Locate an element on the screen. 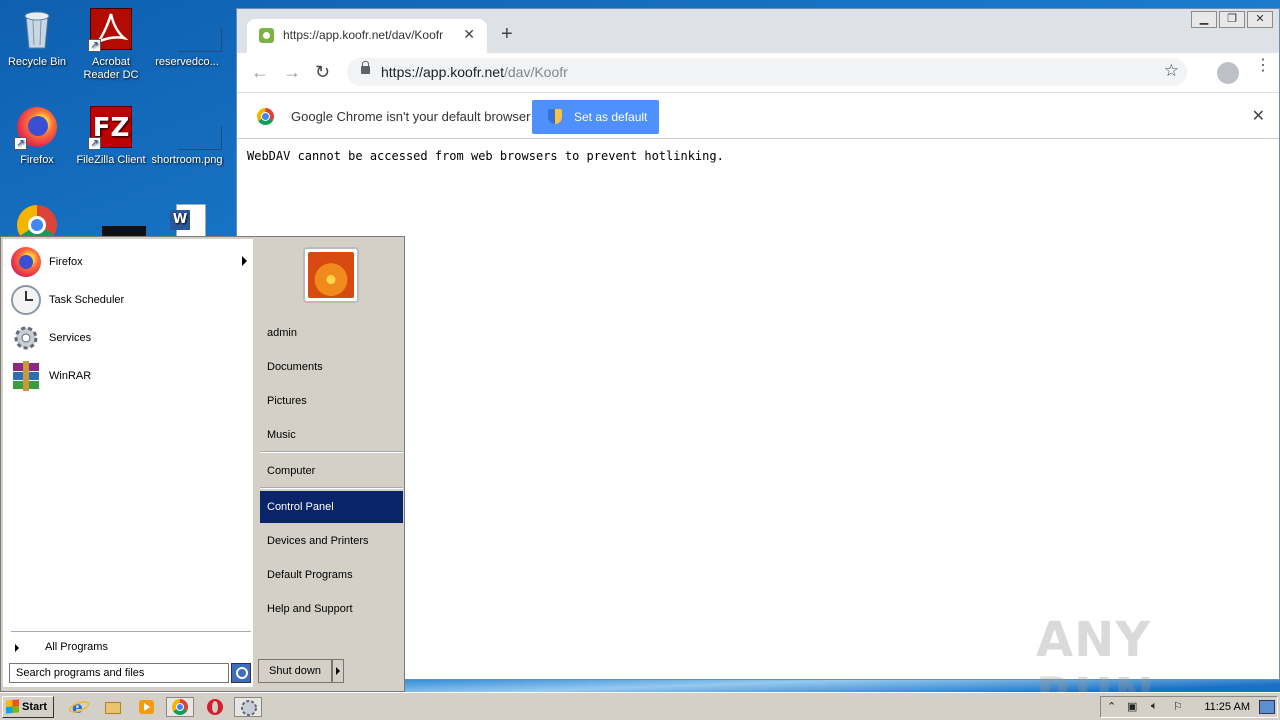  system-tray: ⌃ ▣ 🔈︎ ⚐ 11:25 AM is located at coordinates (1189, 707).